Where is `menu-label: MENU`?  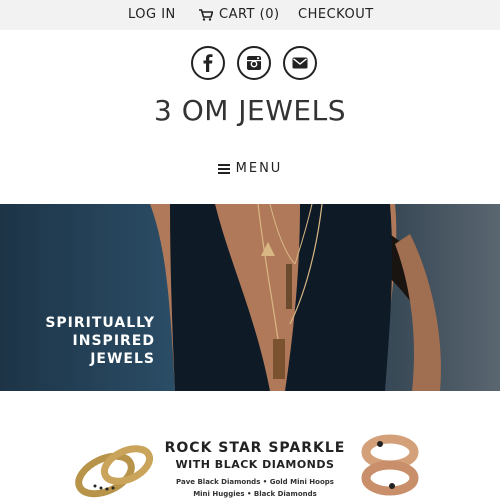 menu-label: MENU is located at coordinates (259, 168).